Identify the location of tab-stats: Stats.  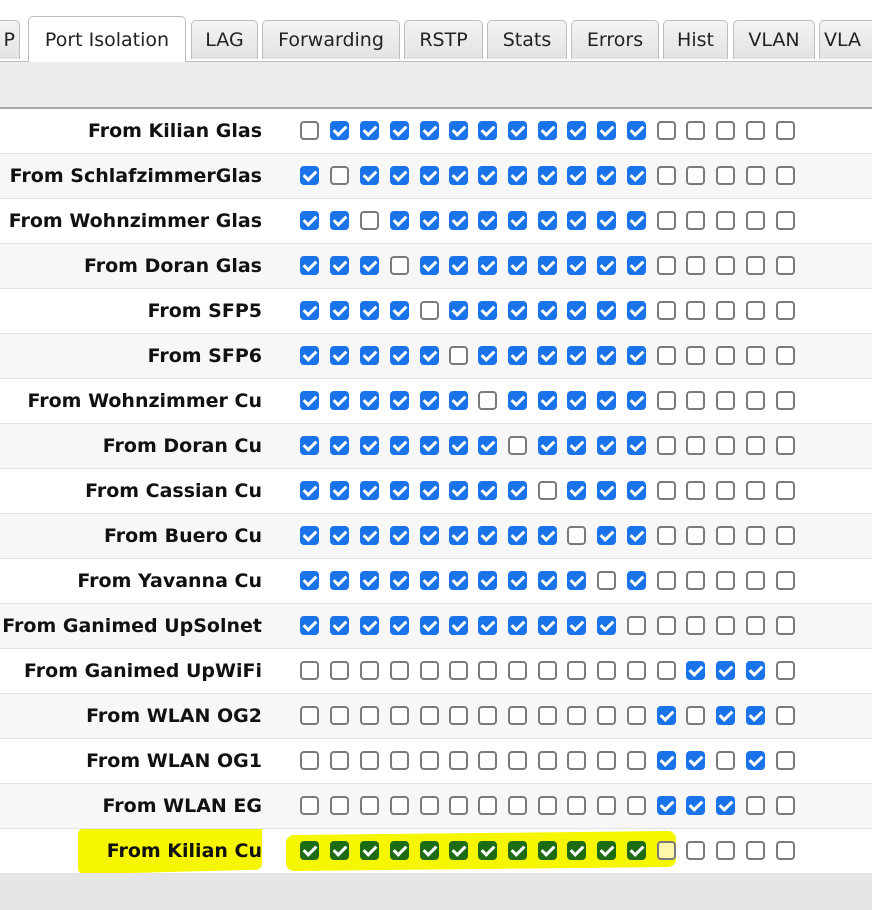
(527, 39).